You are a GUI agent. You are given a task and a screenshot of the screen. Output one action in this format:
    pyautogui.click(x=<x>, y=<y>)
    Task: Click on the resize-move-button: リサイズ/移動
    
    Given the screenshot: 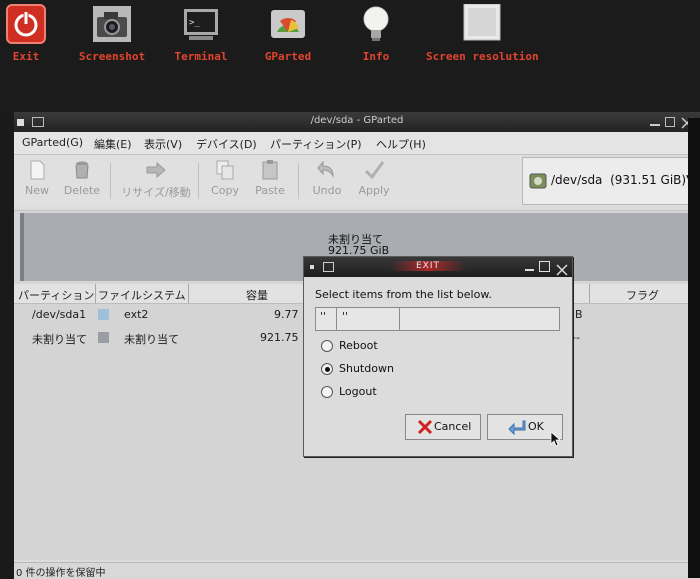 What is the action you would take?
    pyautogui.click(x=156, y=179)
    